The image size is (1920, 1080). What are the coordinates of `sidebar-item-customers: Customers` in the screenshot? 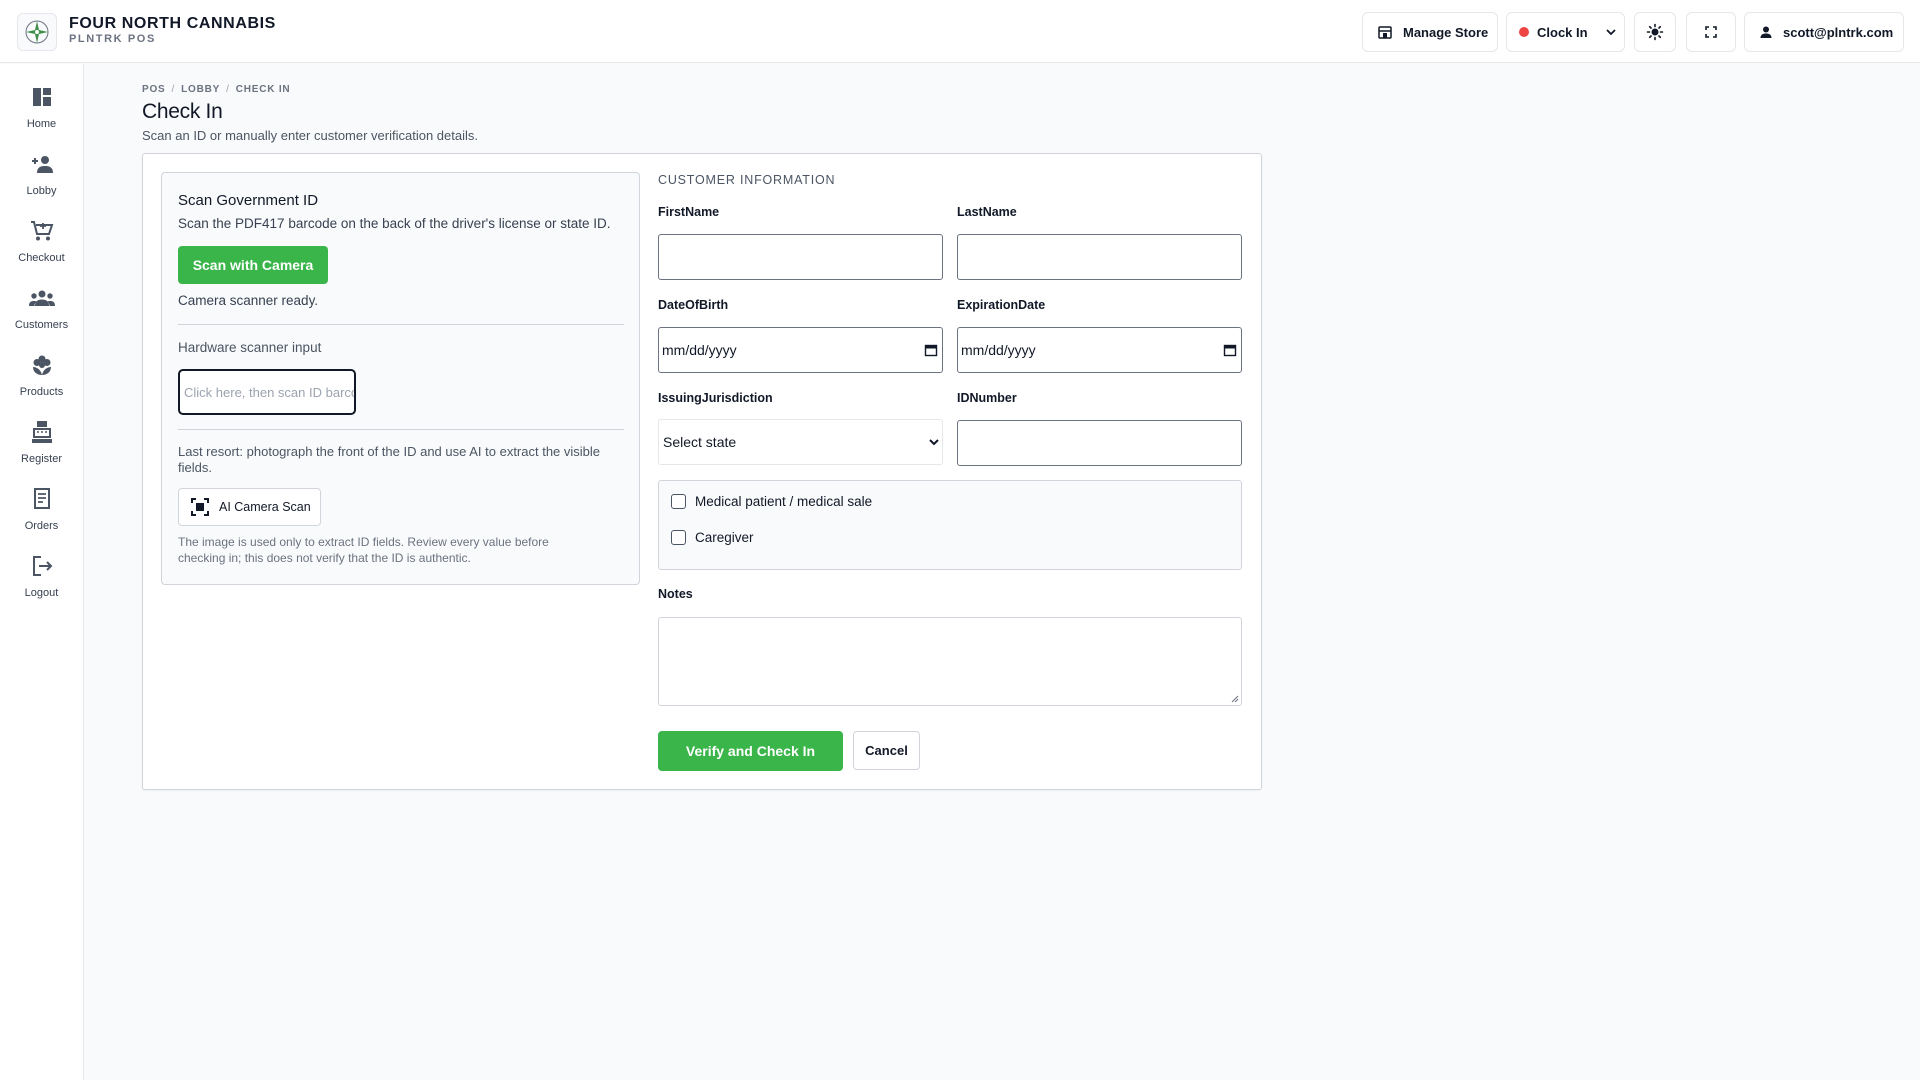 It's located at (41, 308).